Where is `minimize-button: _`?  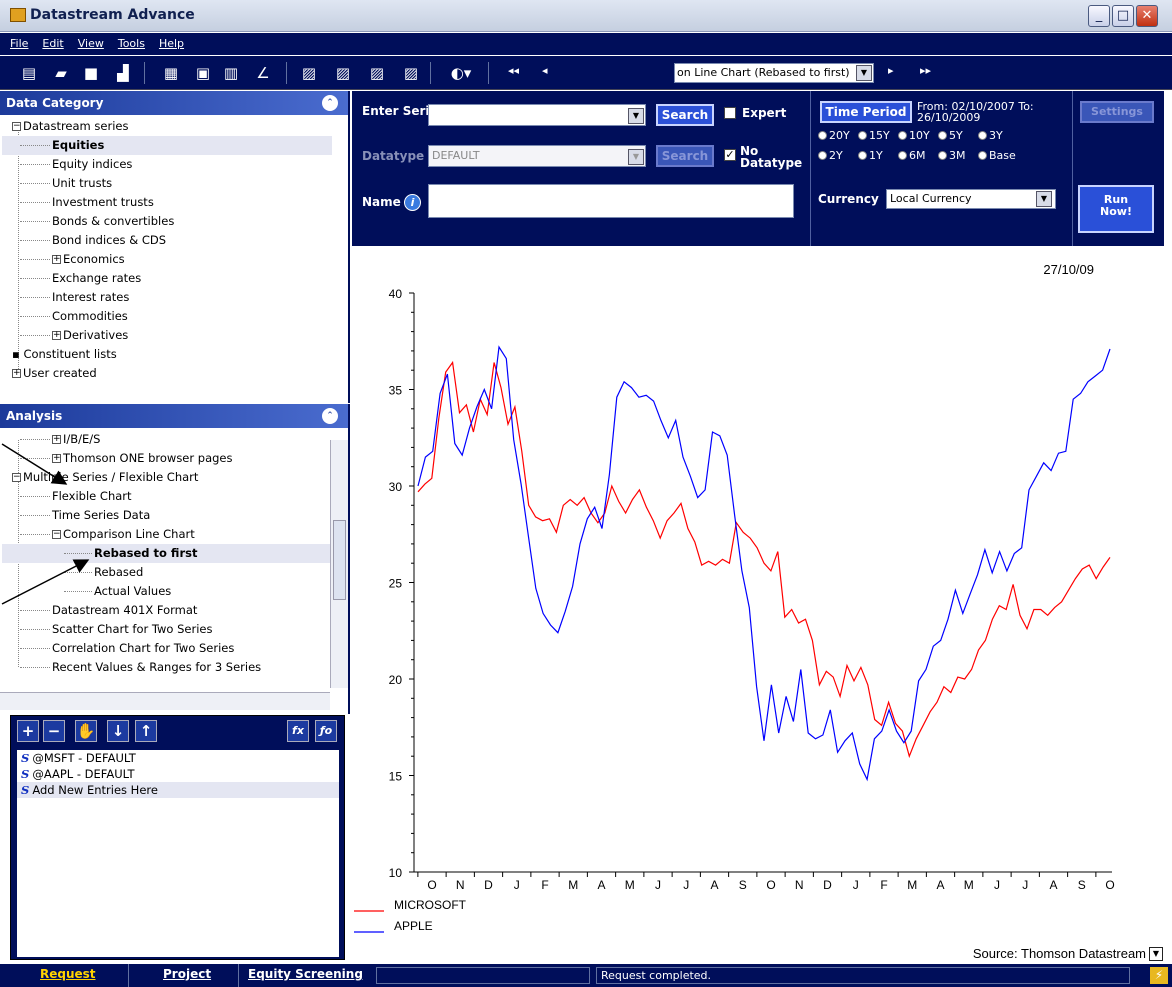 minimize-button: _ is located at coordinates (1099, 16).